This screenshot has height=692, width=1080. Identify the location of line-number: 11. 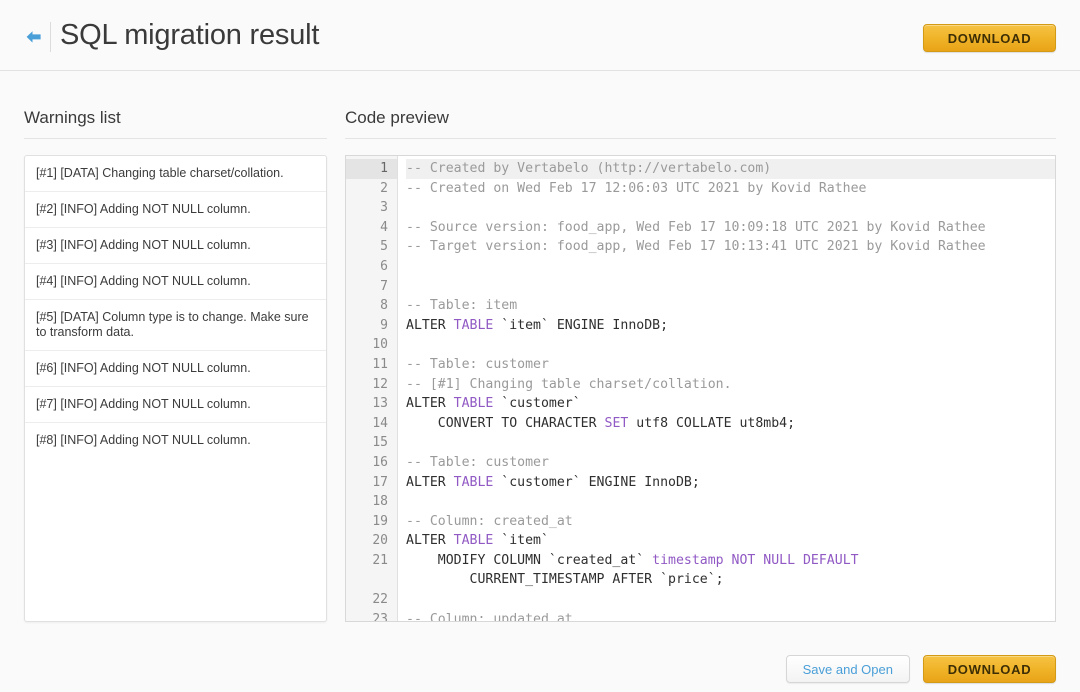
(380, 364).